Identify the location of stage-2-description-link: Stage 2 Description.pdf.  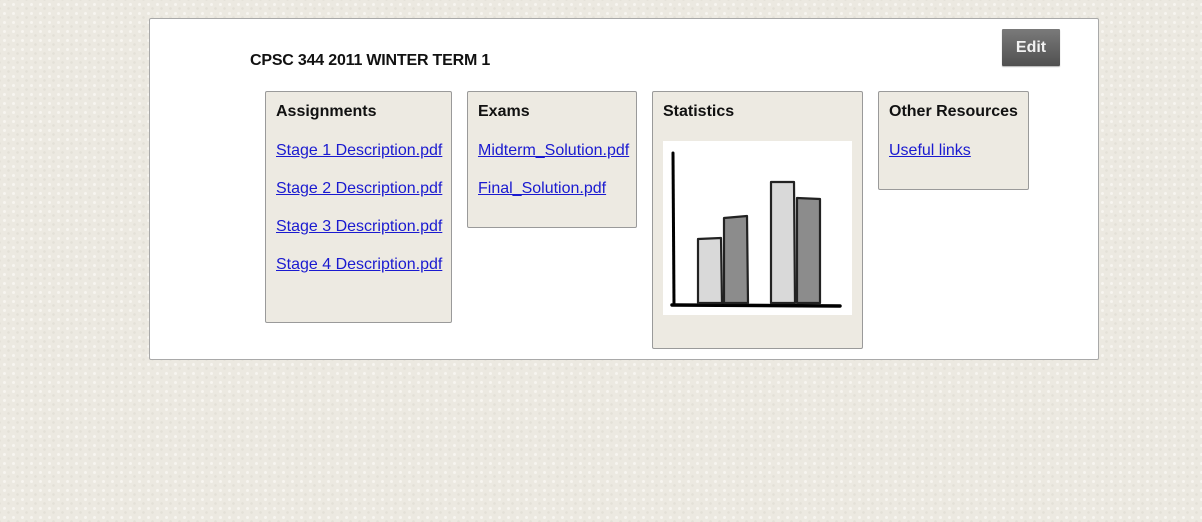
(359, 188).